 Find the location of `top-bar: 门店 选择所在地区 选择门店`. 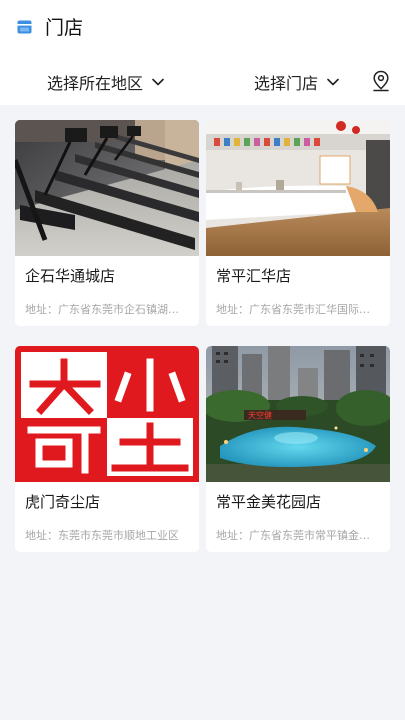

top-bar: 门店 选择所在地区 选择门店 is located at coordinates (202, 52).